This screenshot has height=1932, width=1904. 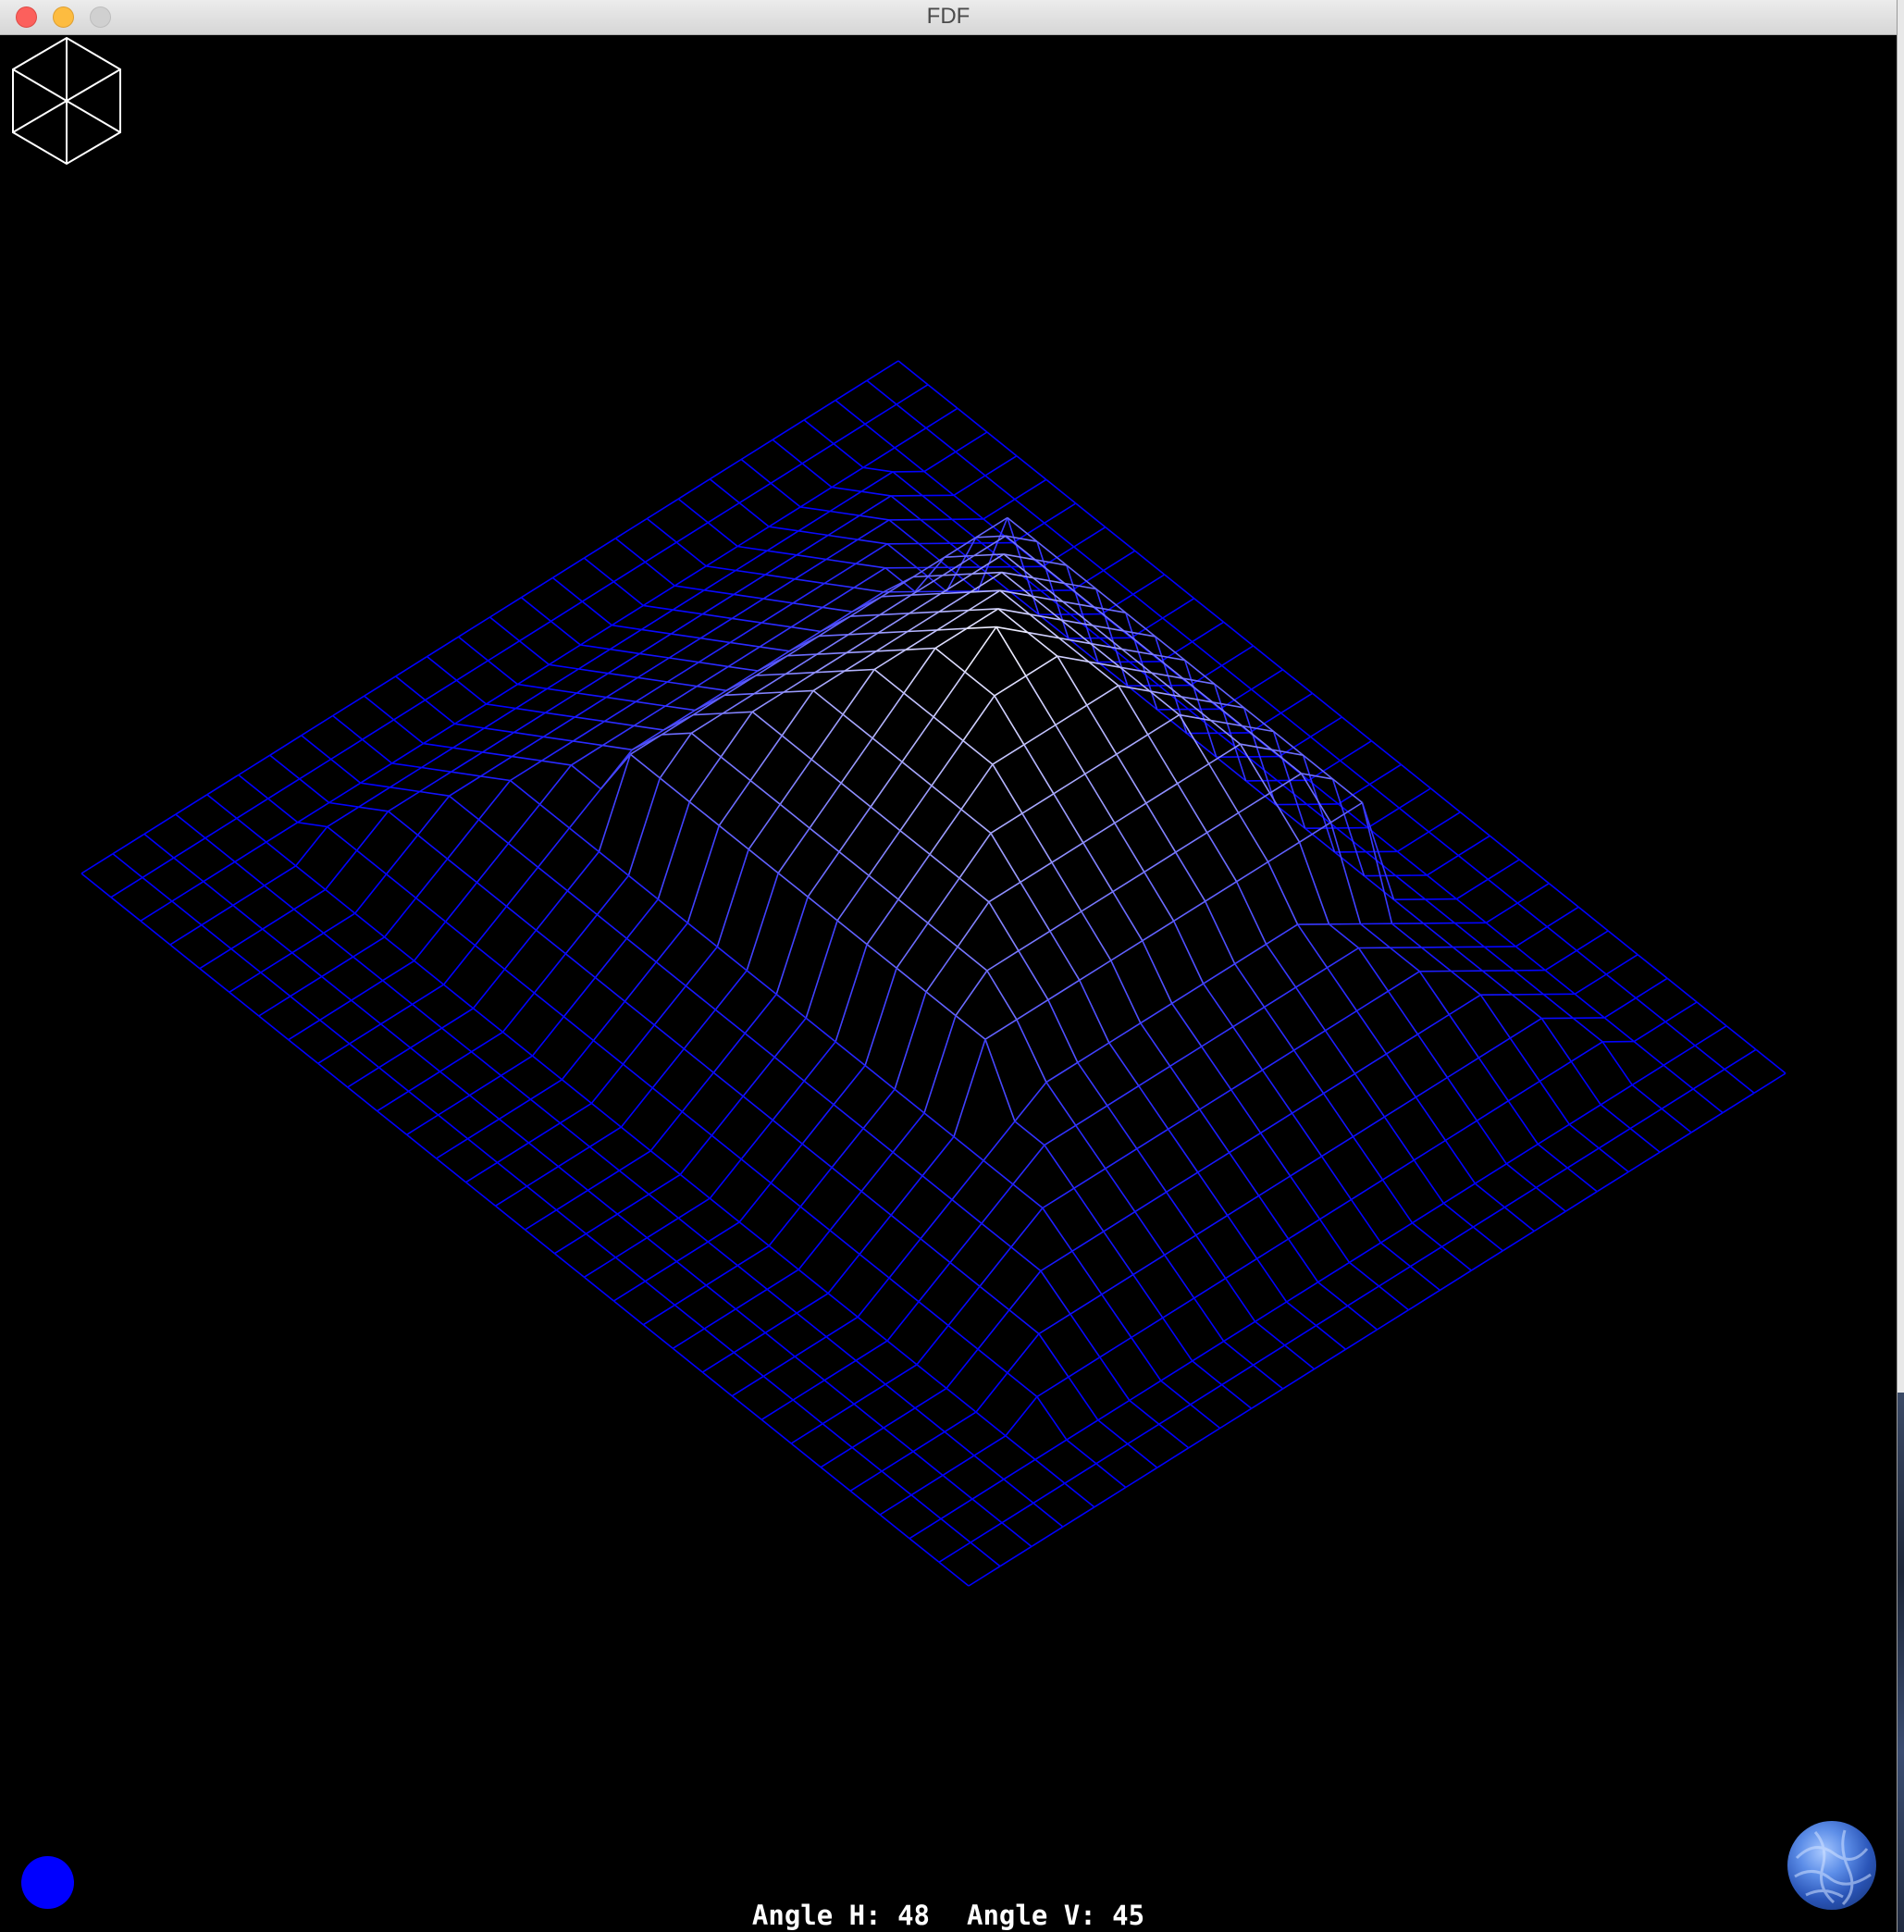 What do you see at coordinates (1831, 1866) in the screenshot?
I see `globe-icon` at bounding box center [1831, 1866].